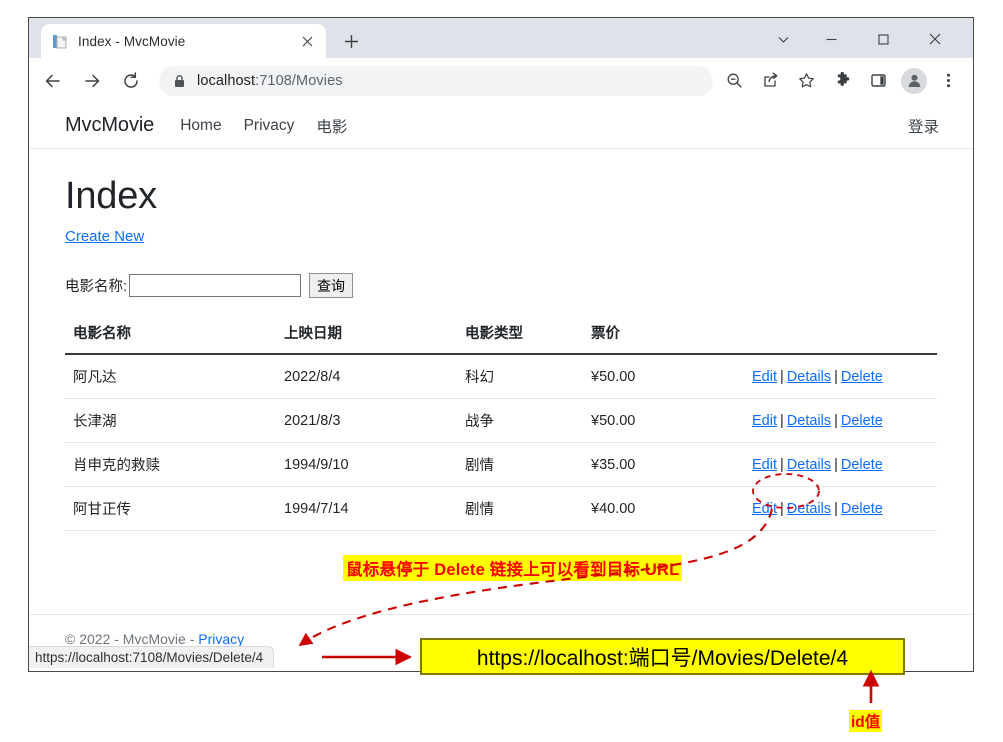  I want to click on star-outline-icon, so click(806, 81).